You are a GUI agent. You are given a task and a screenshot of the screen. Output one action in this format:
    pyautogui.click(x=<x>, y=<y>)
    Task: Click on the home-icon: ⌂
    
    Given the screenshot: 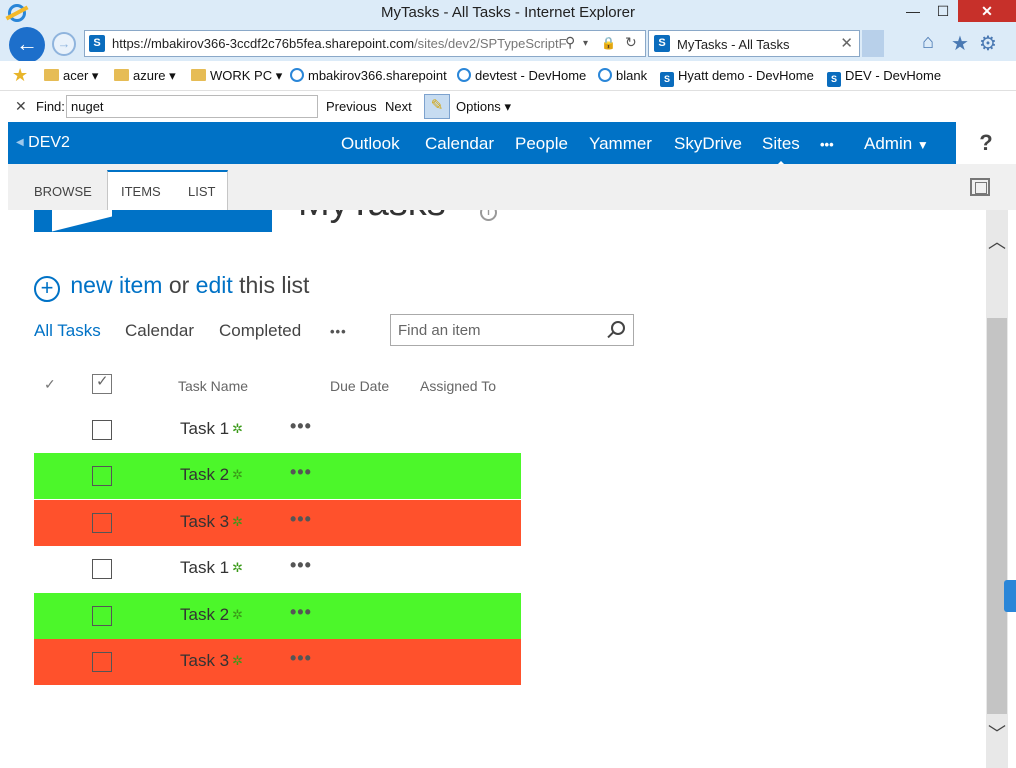 What is the action you would take?
    pyautogui.click(x=928, y=42)
    